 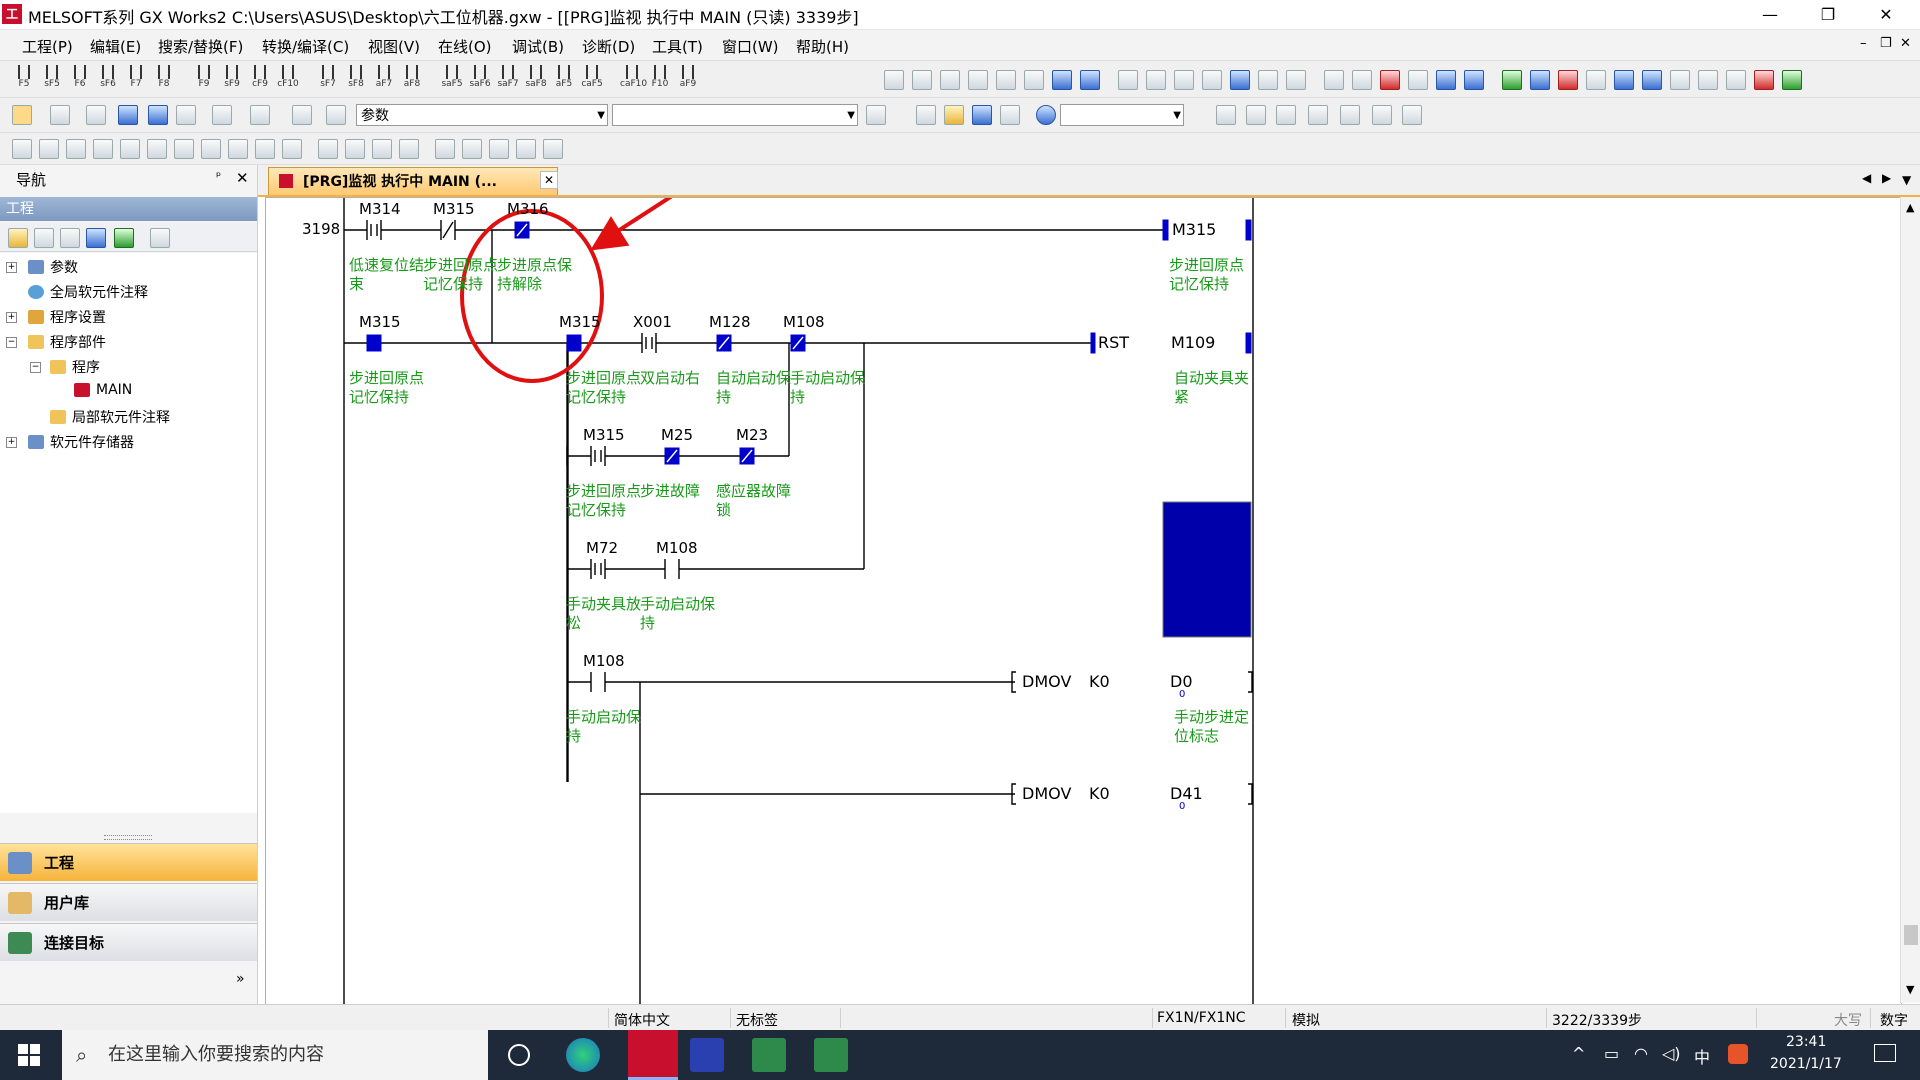 What do you see at coordinates (1540, 80) in the screenshot?
I see `toolbar-tool-23-icon` at bounding box center [1540, 80].